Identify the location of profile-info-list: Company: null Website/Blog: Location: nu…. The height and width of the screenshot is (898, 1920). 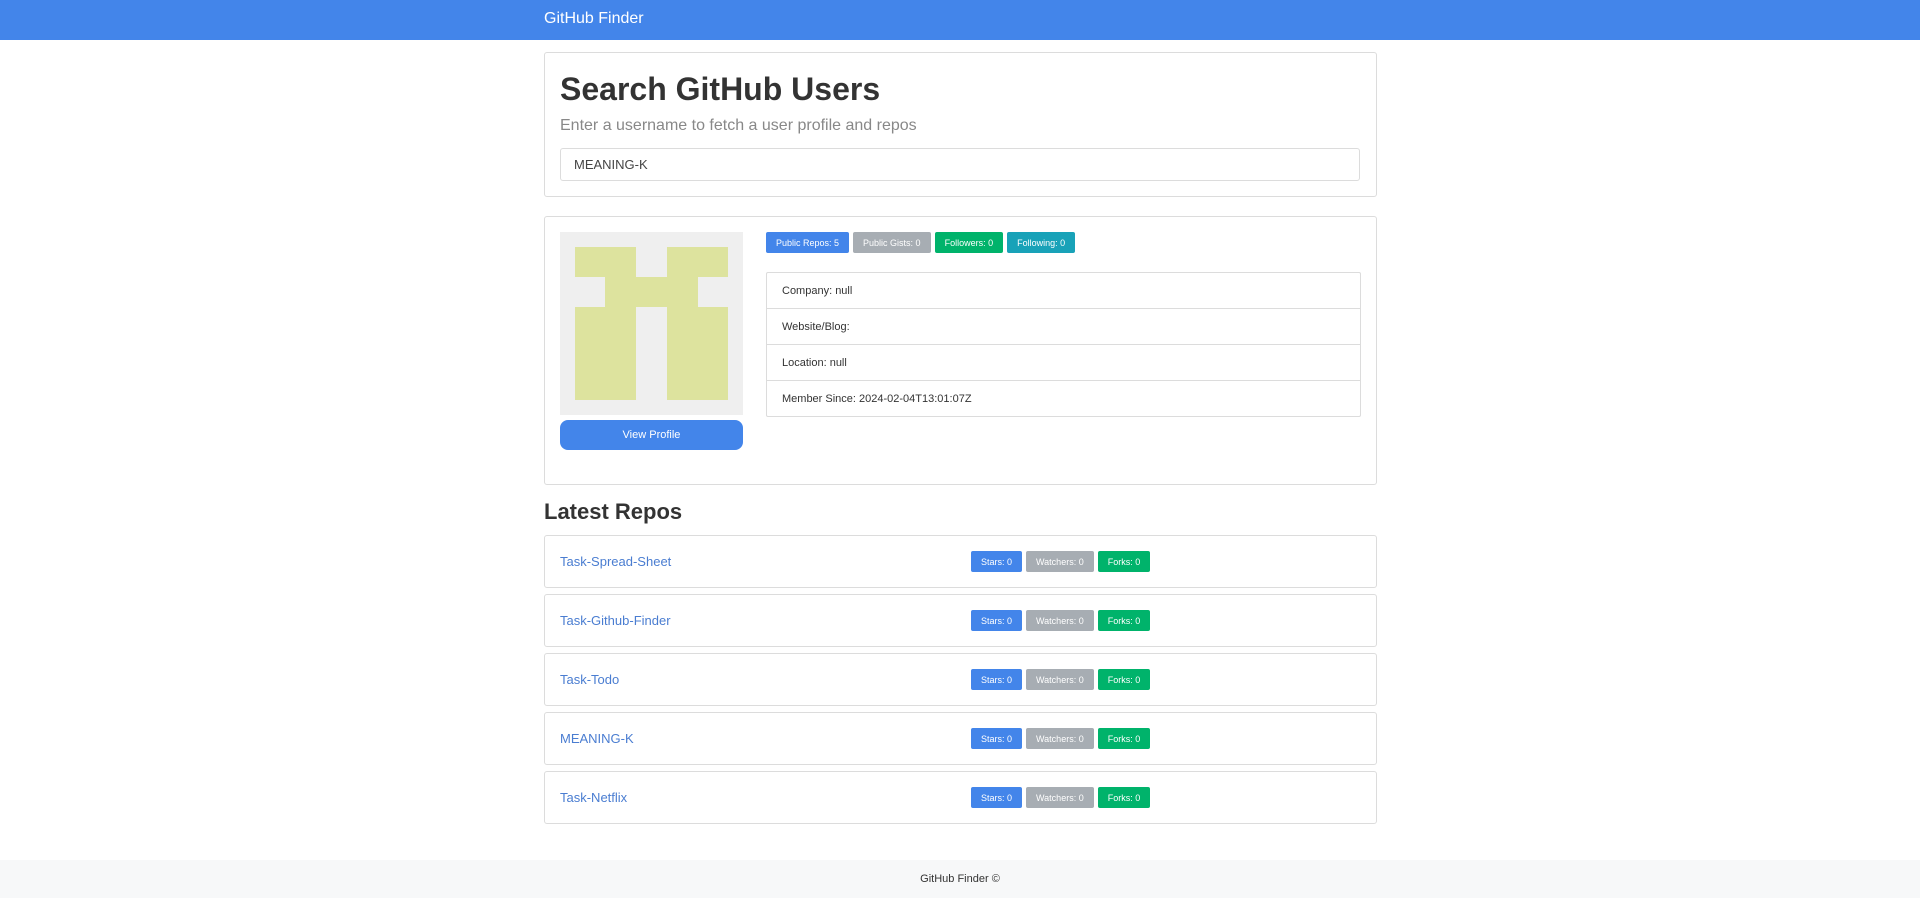
(1063, 344).